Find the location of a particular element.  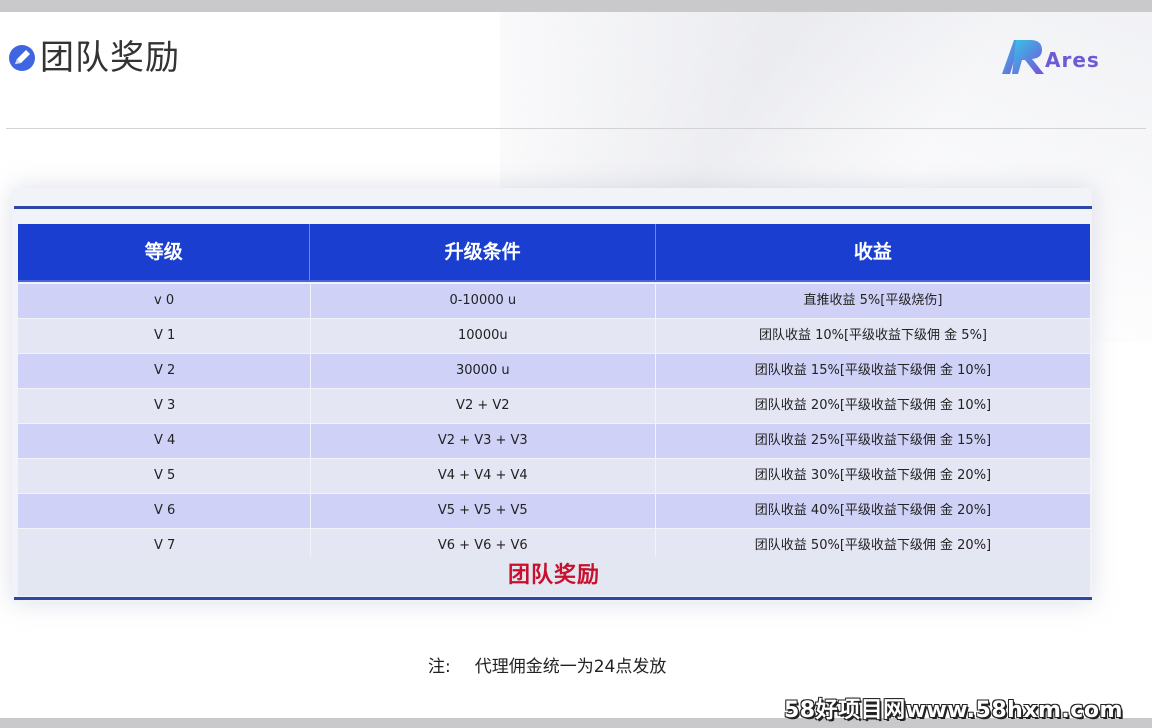

table-row: V 1 10000u 团队收益 10%[平级收益下级佣 金 5%] is located at coordinates (554, 336).